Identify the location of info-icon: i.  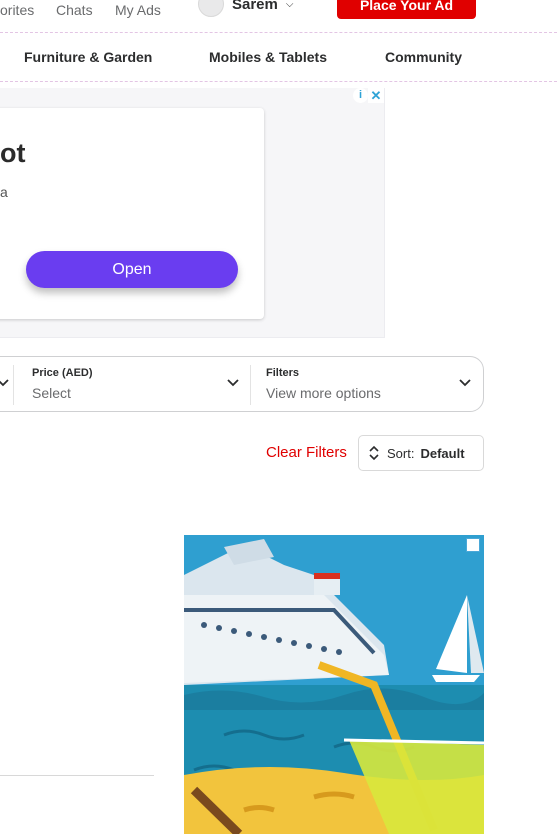
(360, 95).